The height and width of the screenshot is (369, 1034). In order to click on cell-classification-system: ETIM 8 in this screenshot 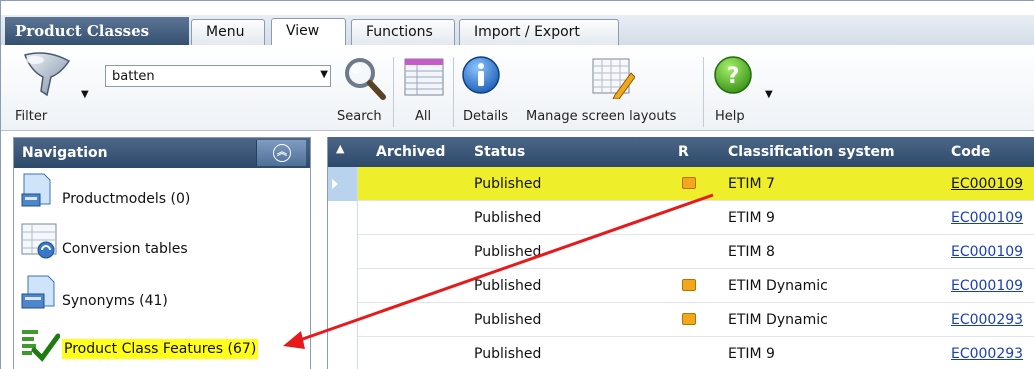, I will do `click(751, 252)`.